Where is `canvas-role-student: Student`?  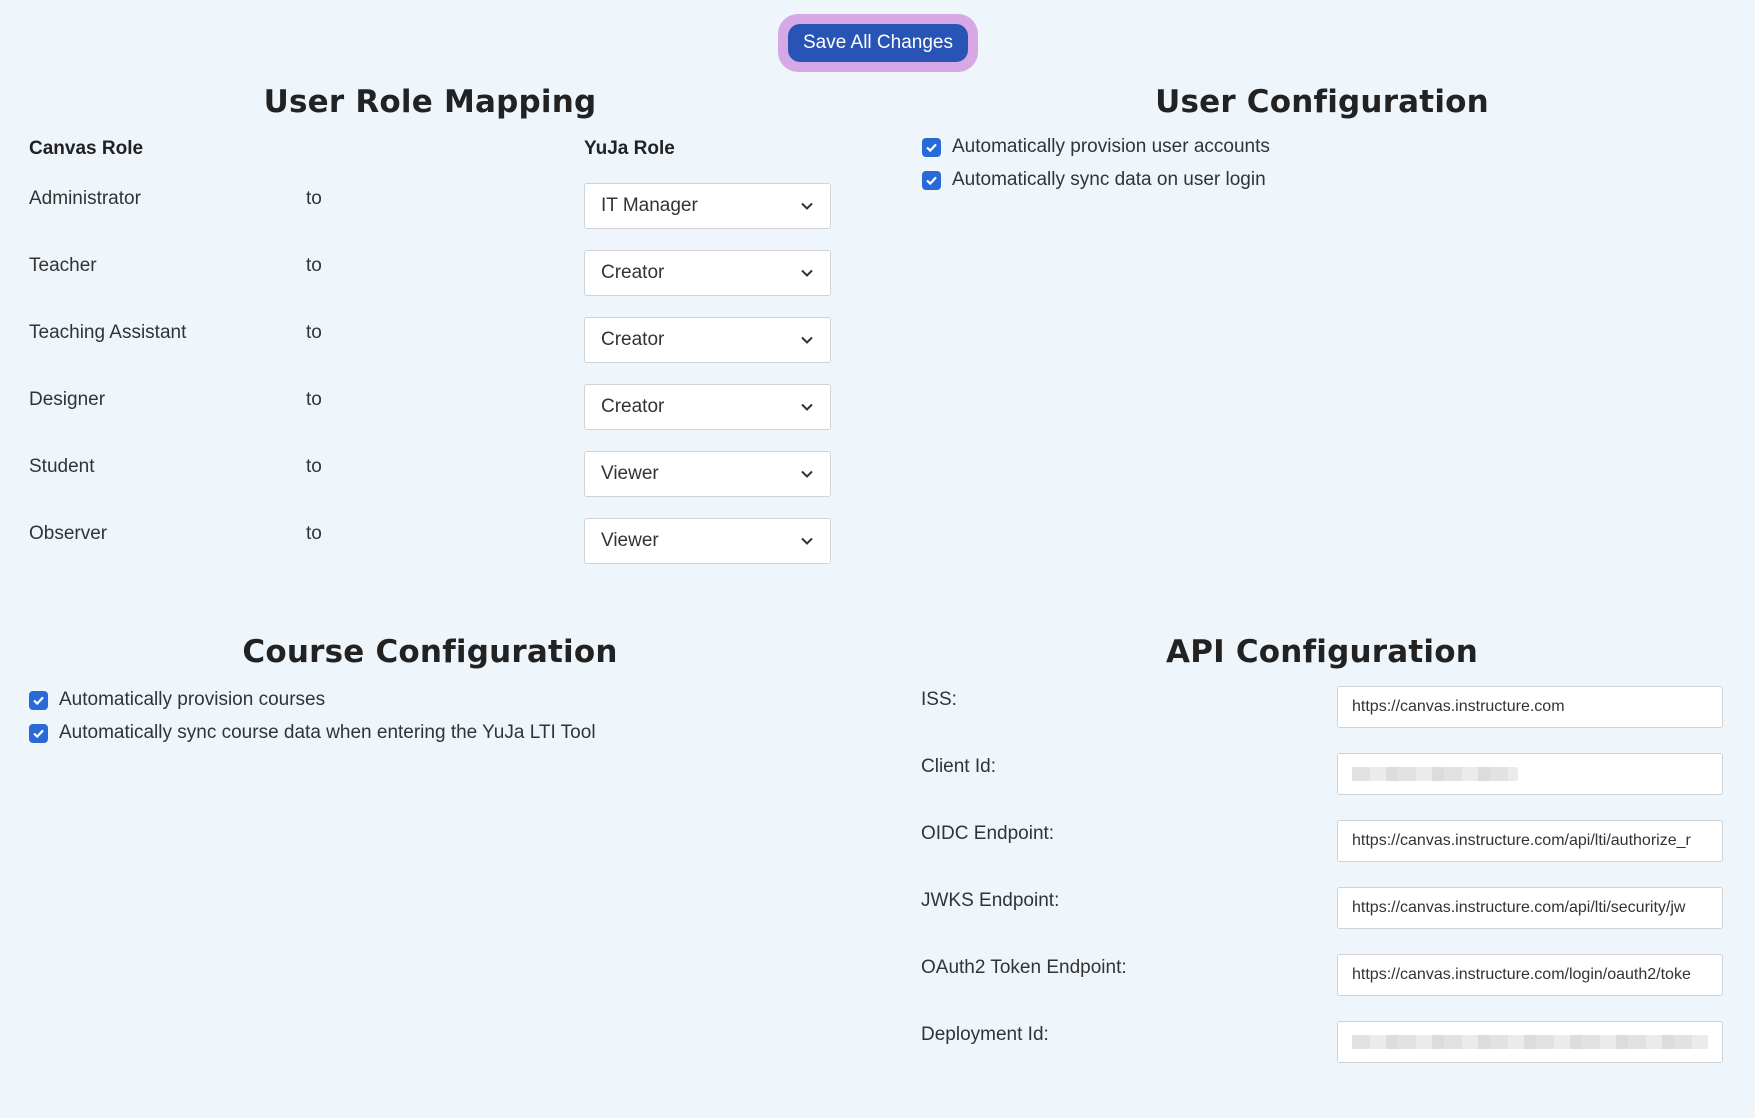
canvas-role-student: Student is located at coordinates (62, 466).